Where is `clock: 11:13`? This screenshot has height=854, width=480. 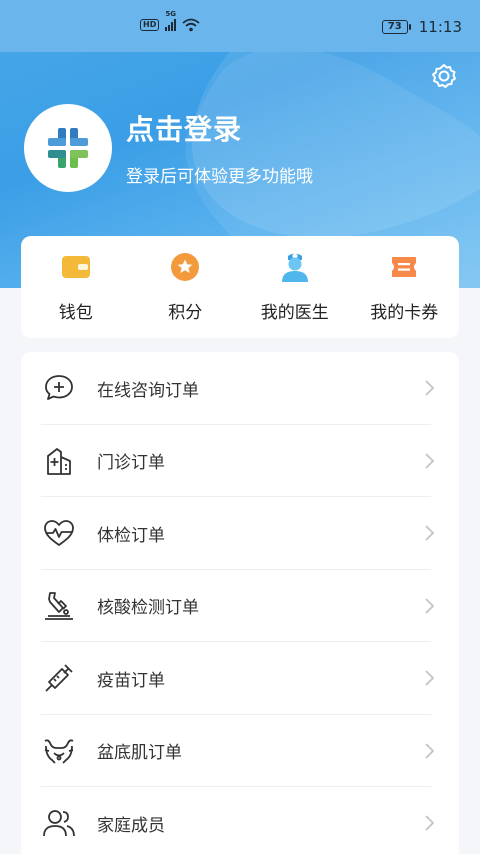 clock: 11:13 is located at coordinates (440, 27).